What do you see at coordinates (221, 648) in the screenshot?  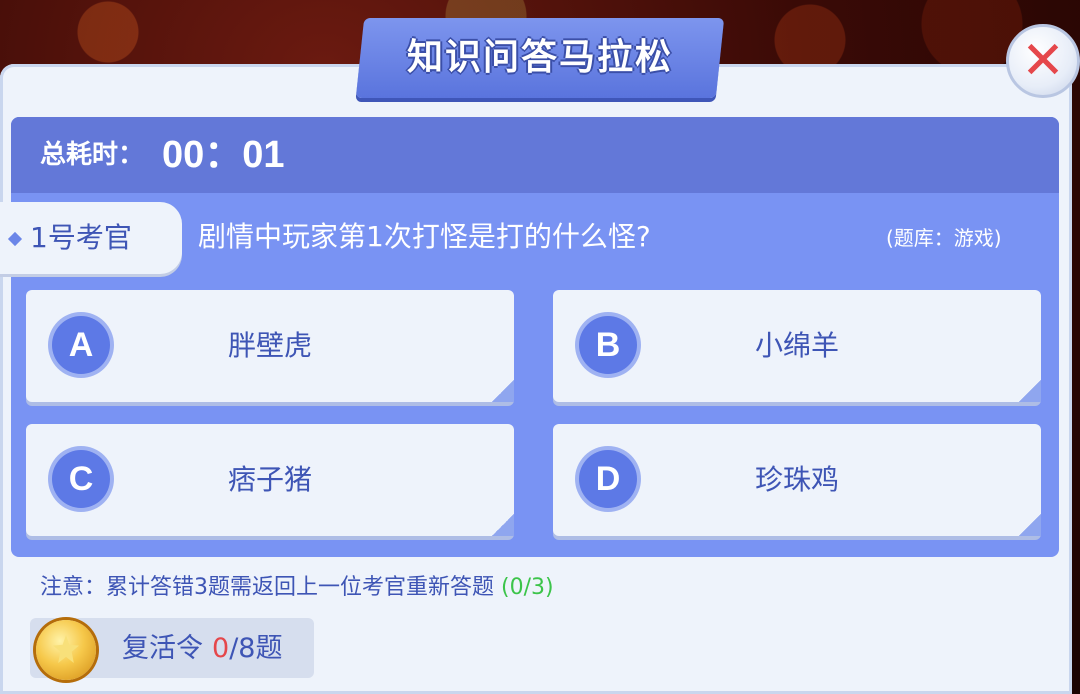 I see `revive-used: 0` at bounding box center [221, 648].